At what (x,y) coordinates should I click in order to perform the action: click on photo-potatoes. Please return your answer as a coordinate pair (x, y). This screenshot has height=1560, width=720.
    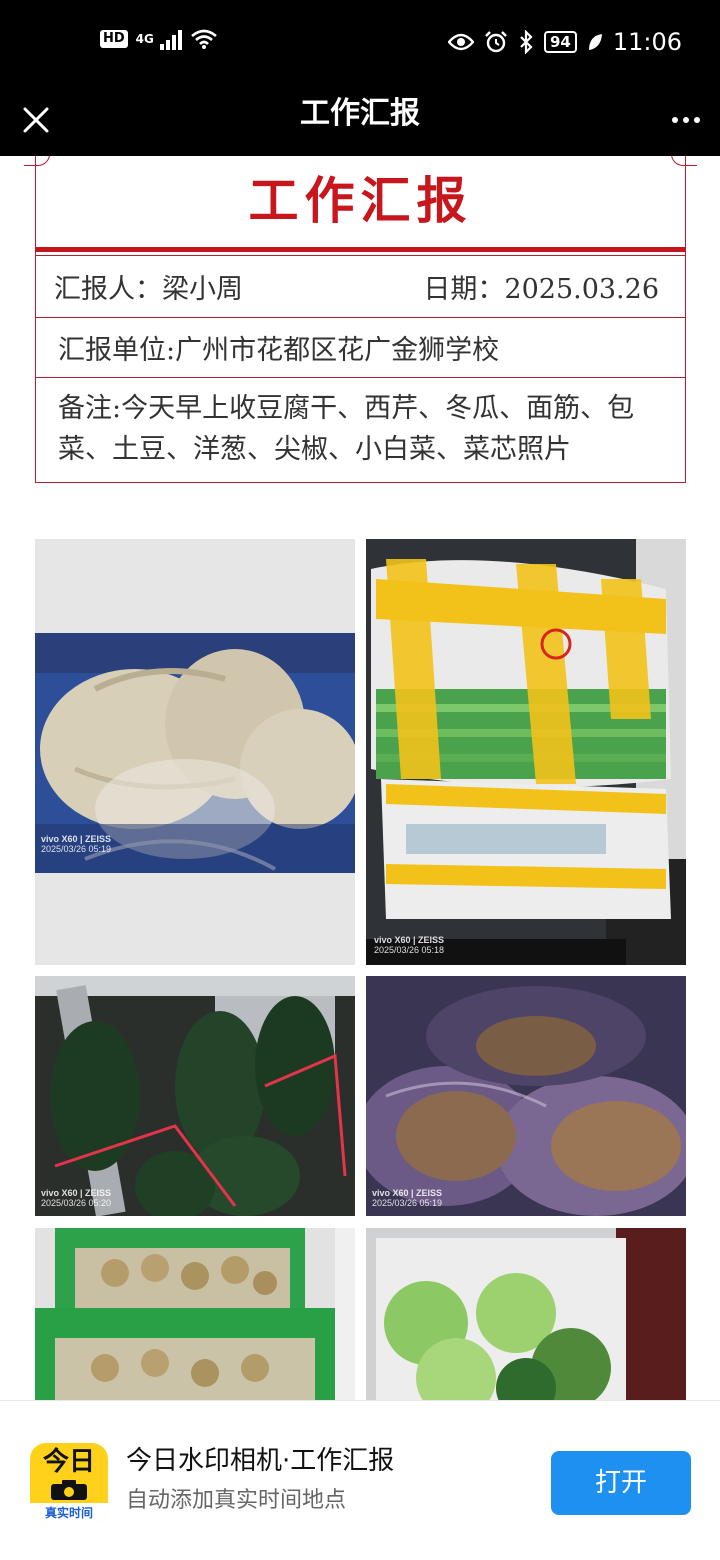
    Looking at the image, I should click on (195, 1314).